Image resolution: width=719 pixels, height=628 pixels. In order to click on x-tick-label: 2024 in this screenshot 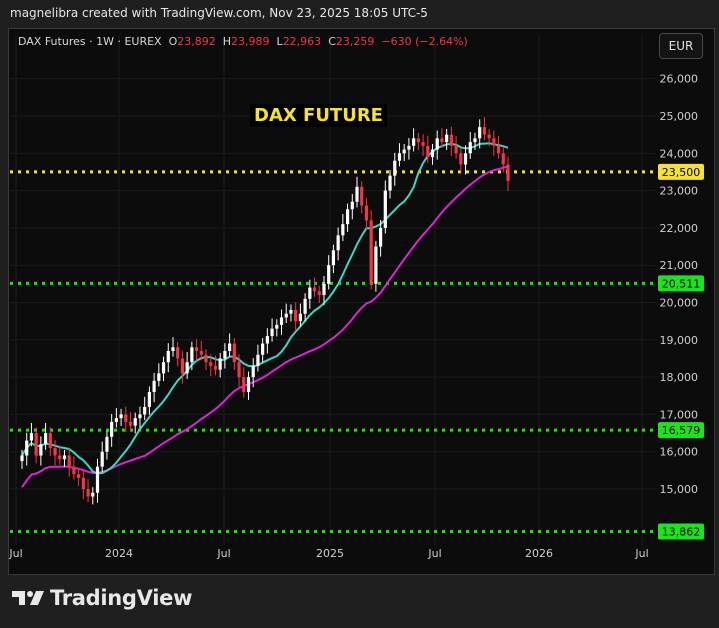, I will do `click(119, 553)`.